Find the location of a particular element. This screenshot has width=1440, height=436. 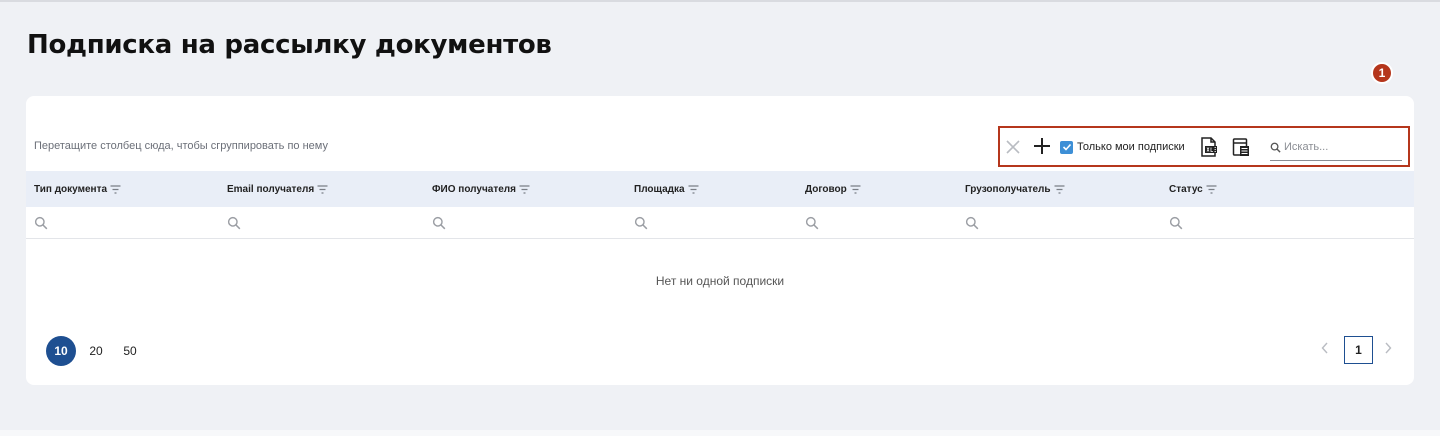

only-mine-checkbox: Только мои подписки is located at coordinates (1122, 147).